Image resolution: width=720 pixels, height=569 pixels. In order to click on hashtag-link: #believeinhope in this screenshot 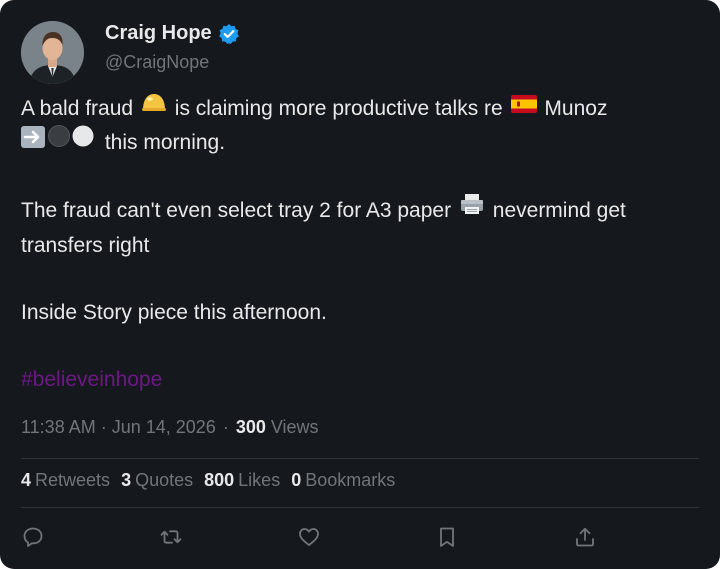, I will do `click(91, 379)`.